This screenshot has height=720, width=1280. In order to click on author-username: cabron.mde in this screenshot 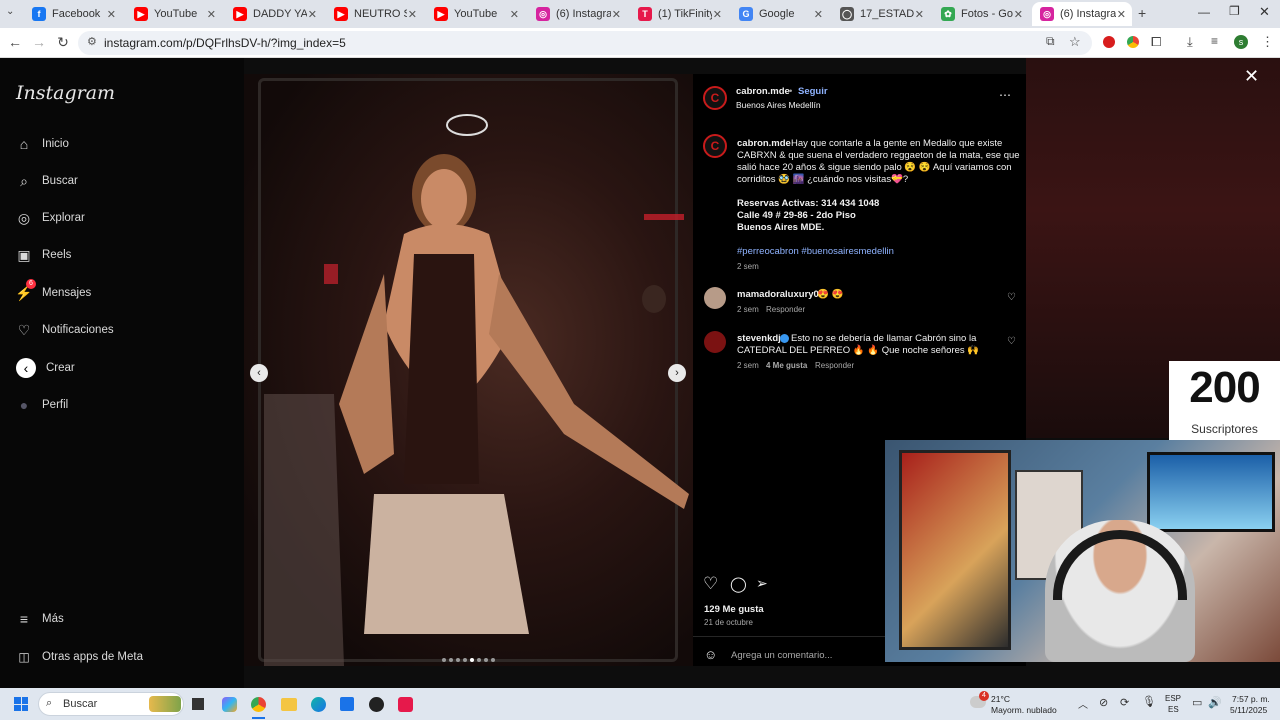, I will do `click(763, 91)`.